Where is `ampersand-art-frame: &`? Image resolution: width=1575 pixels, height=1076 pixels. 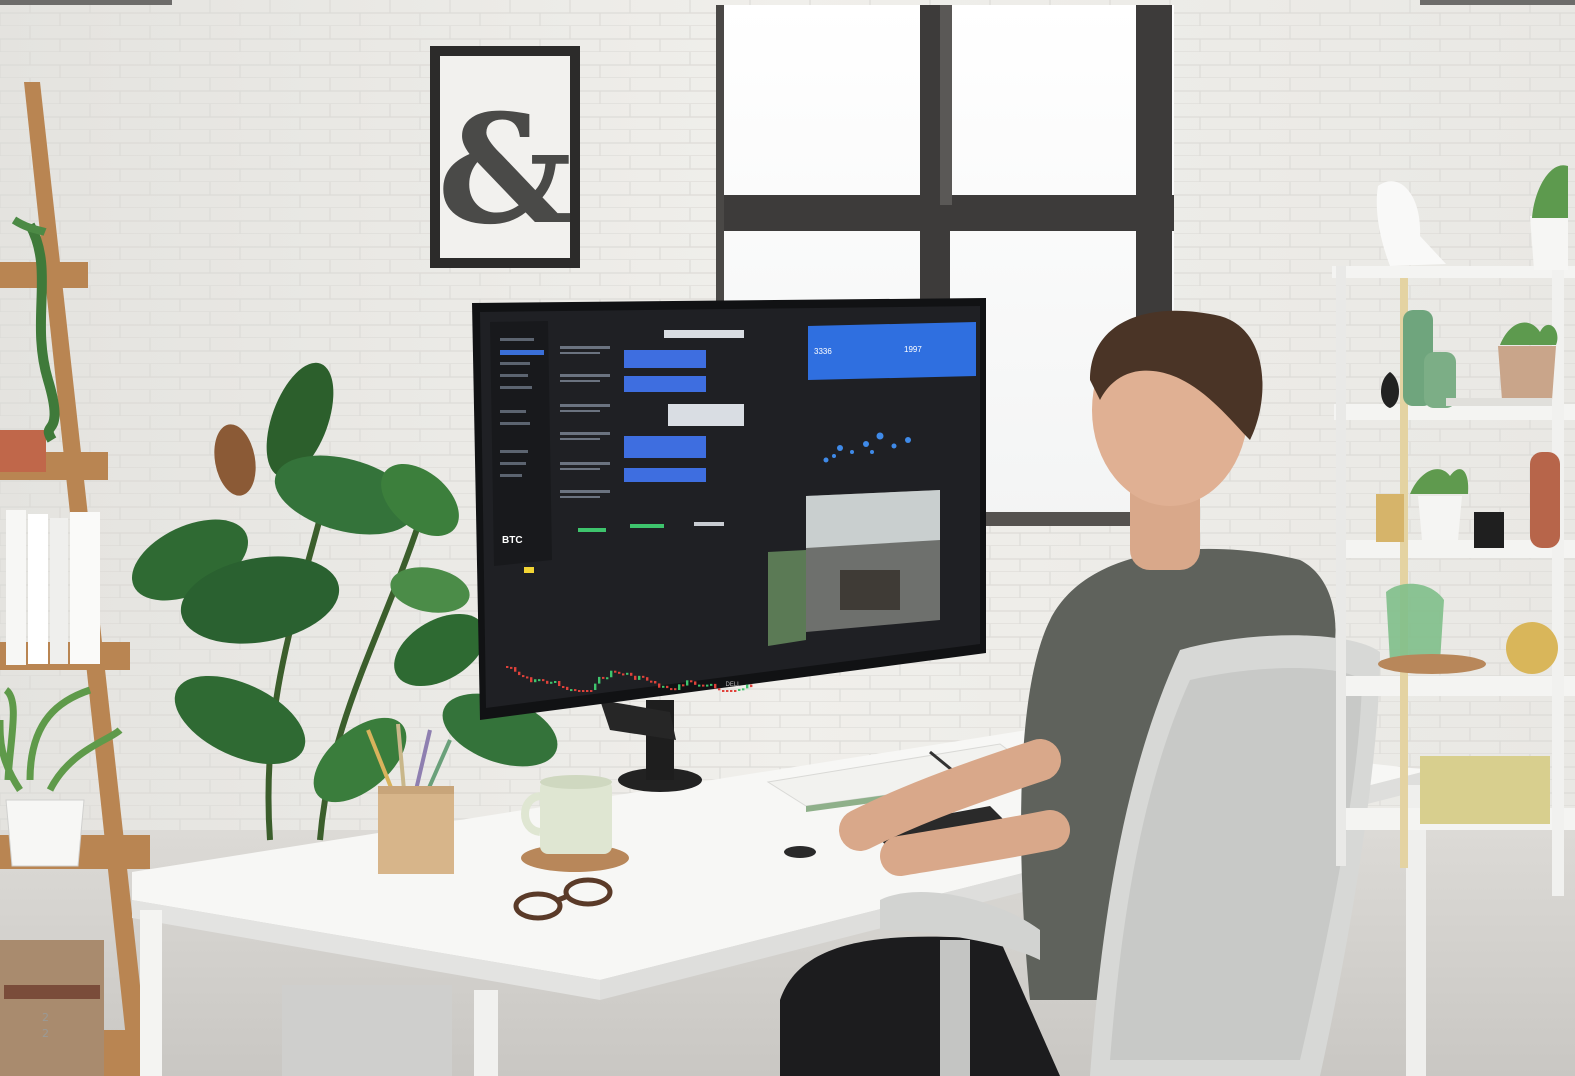 ampersand-art-frame: & is located at coordinates (505, 157).